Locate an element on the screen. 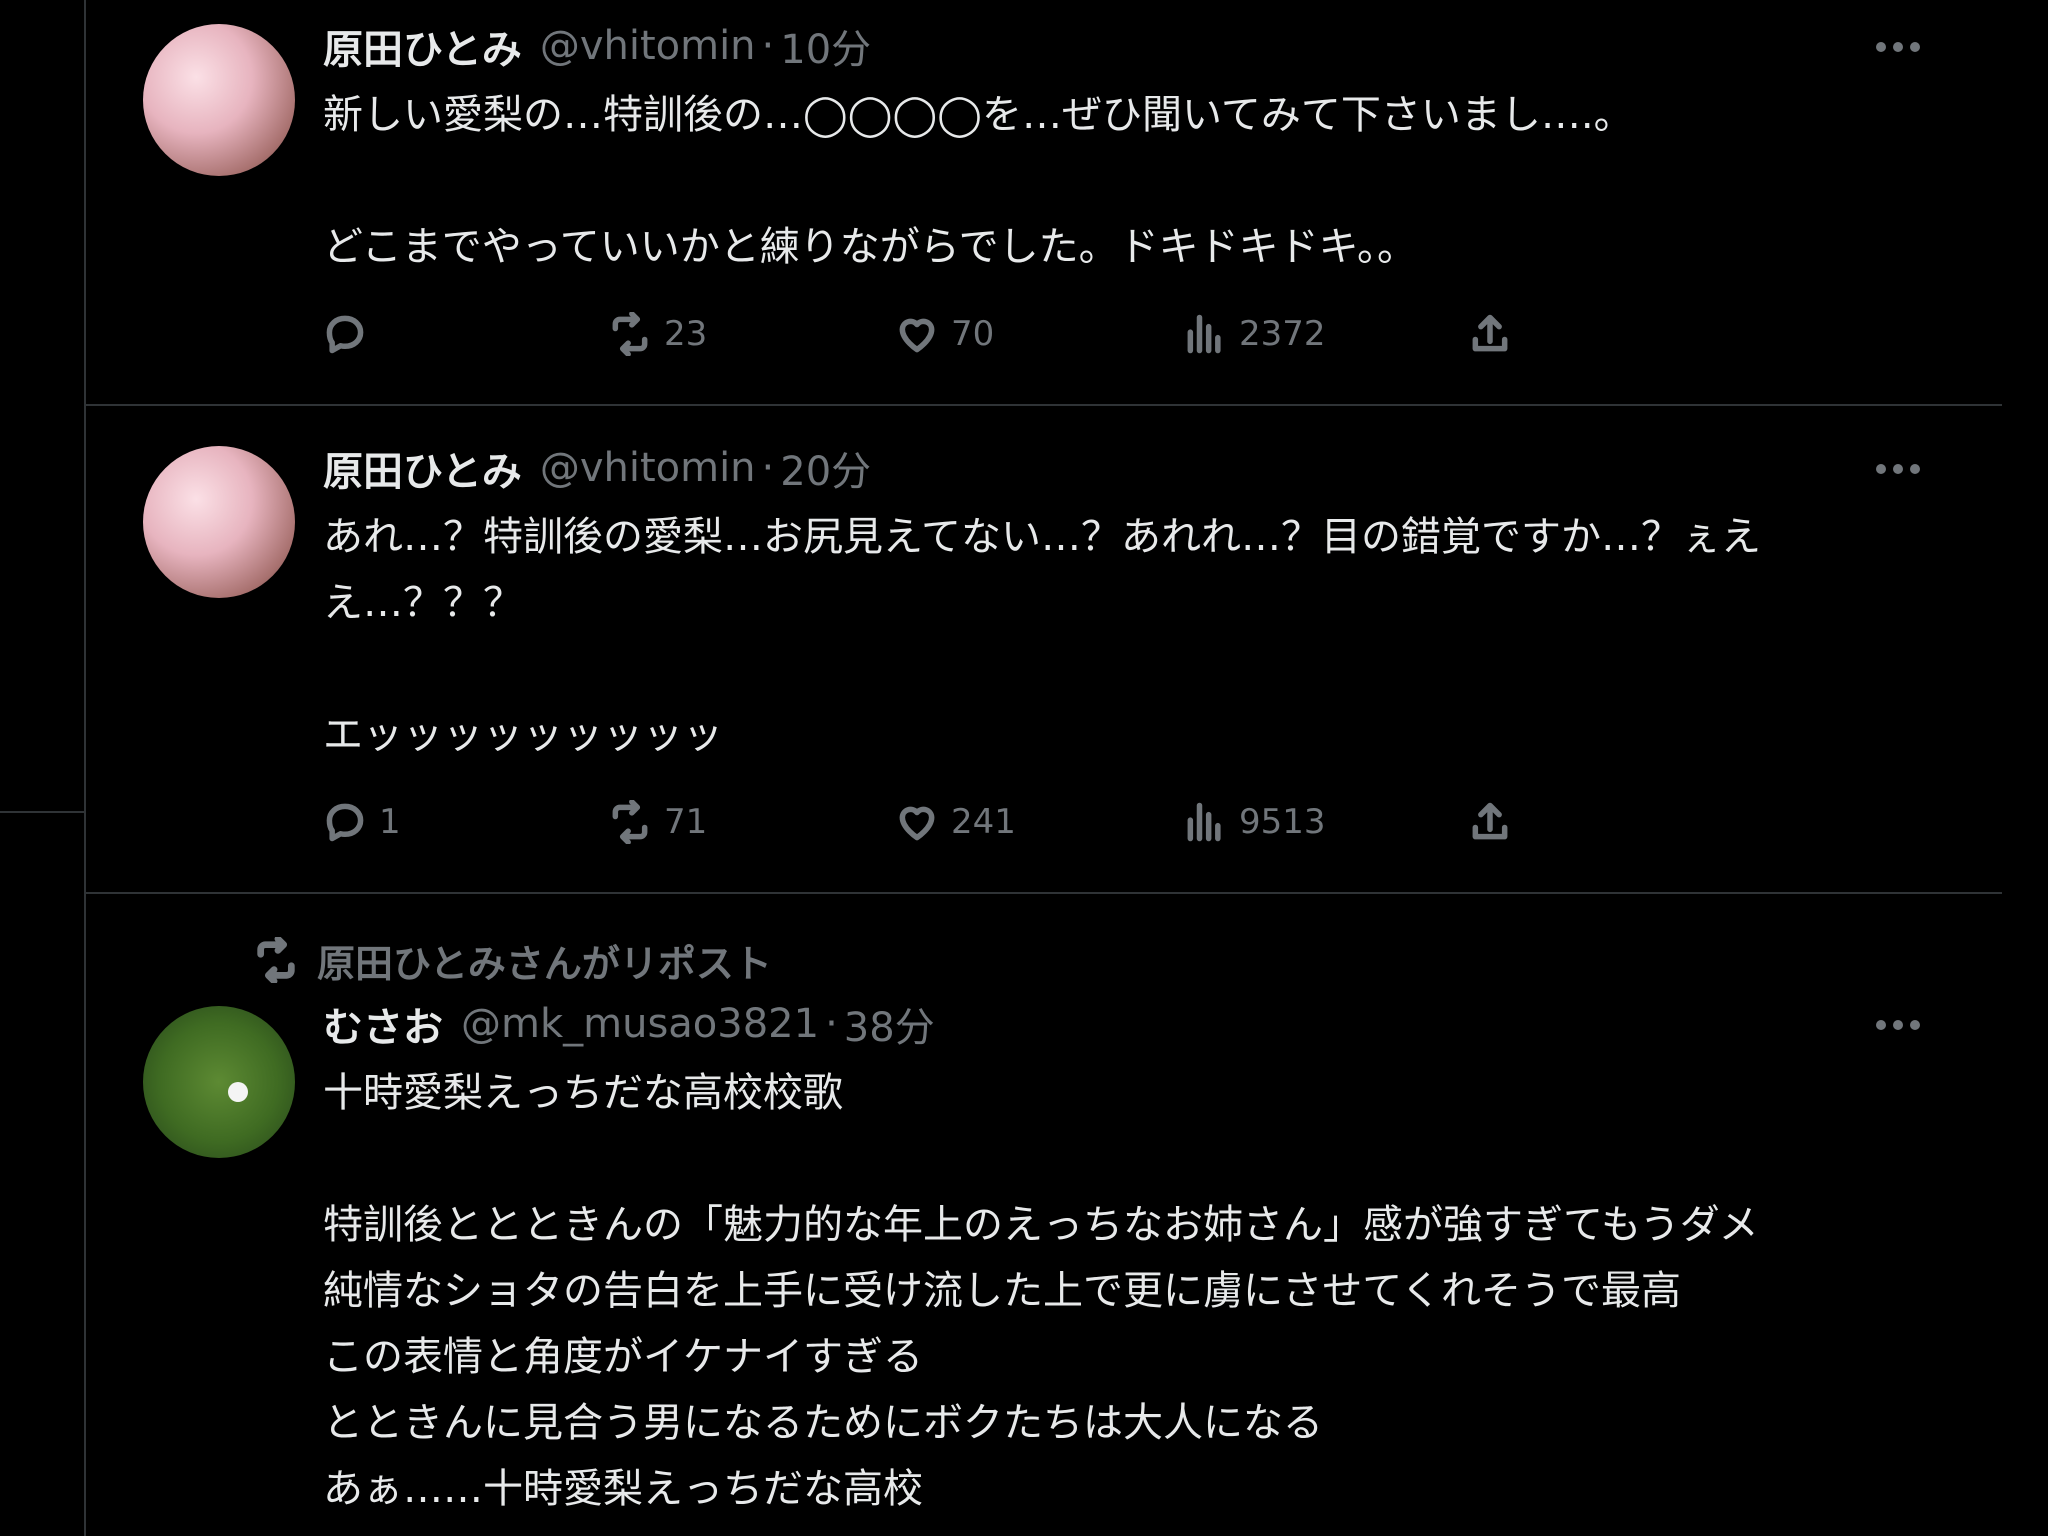  left-column-divider is located at coordinates (42, 812).